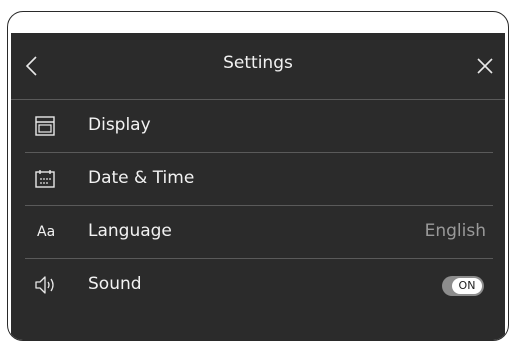  I want to click on sound-toggle: ON, so click(463, 286).